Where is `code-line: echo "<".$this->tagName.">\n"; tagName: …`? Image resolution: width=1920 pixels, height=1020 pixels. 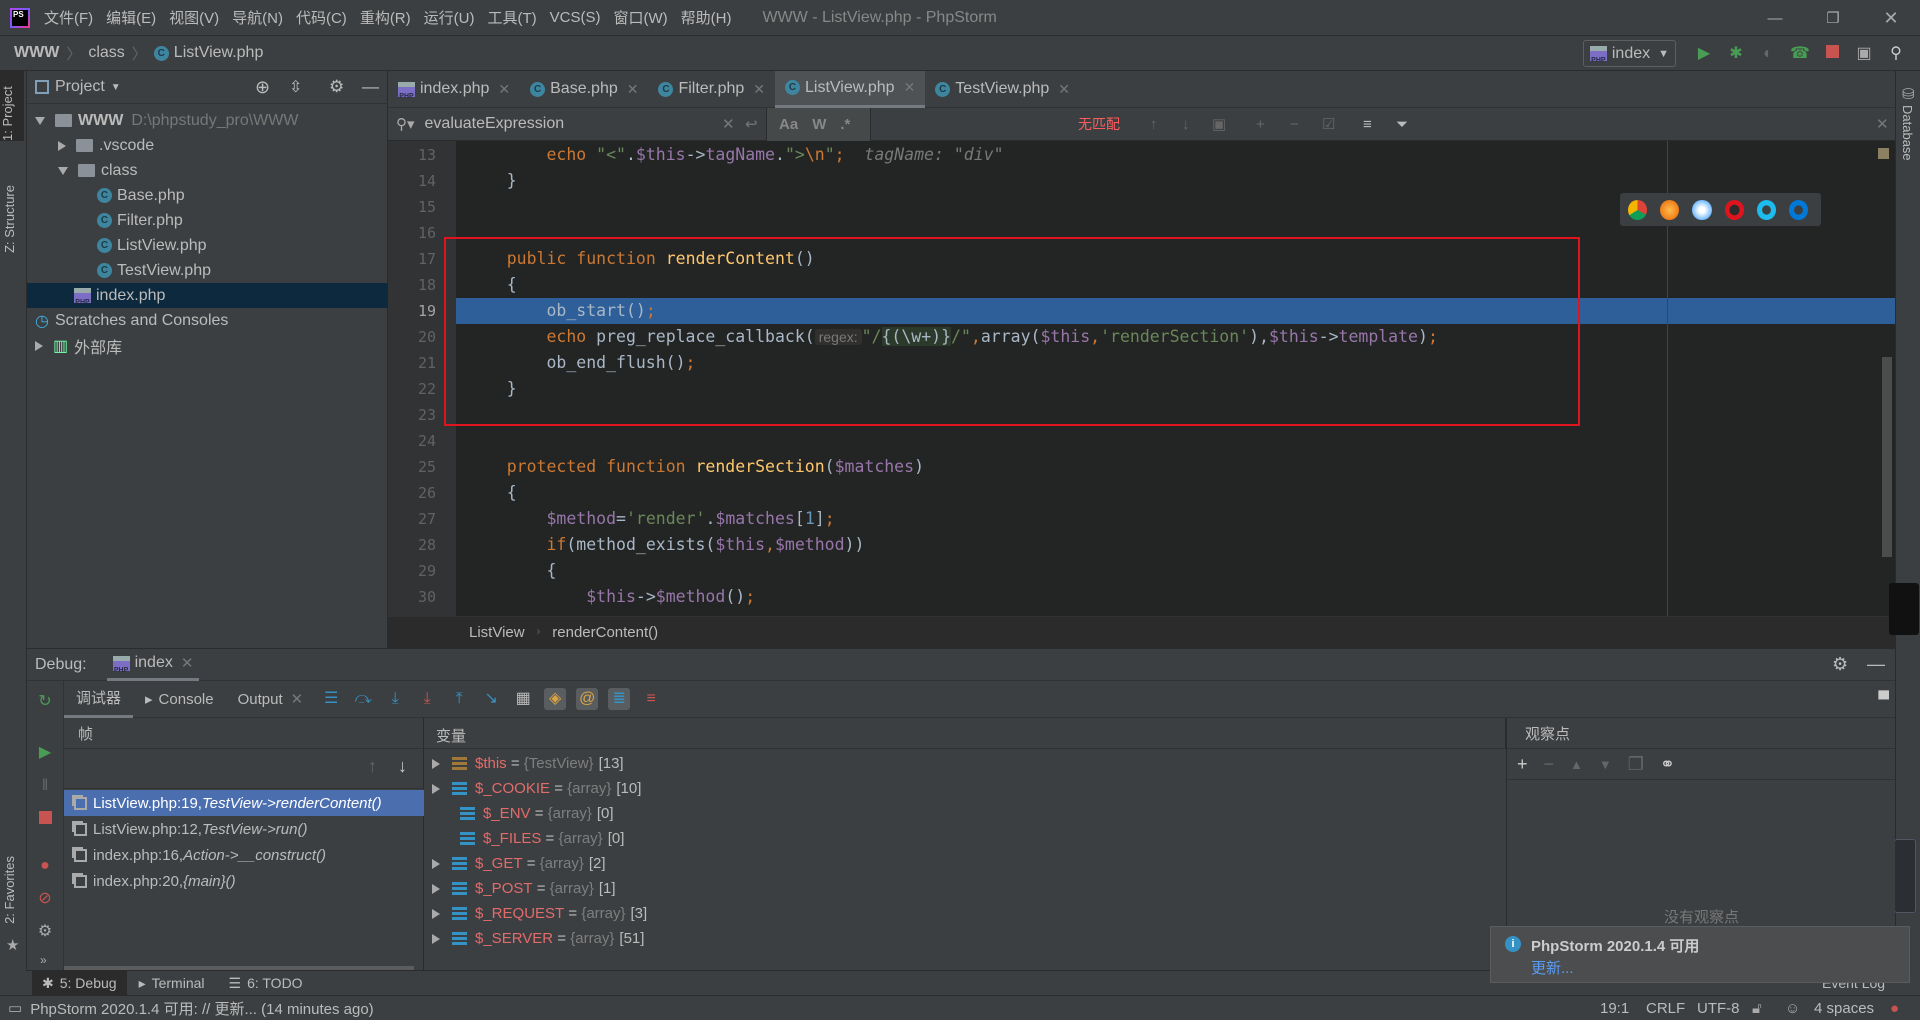 code-line: echo "<".$this->tagName.">\n"; tagName: … is located at coordinates (735, 155).